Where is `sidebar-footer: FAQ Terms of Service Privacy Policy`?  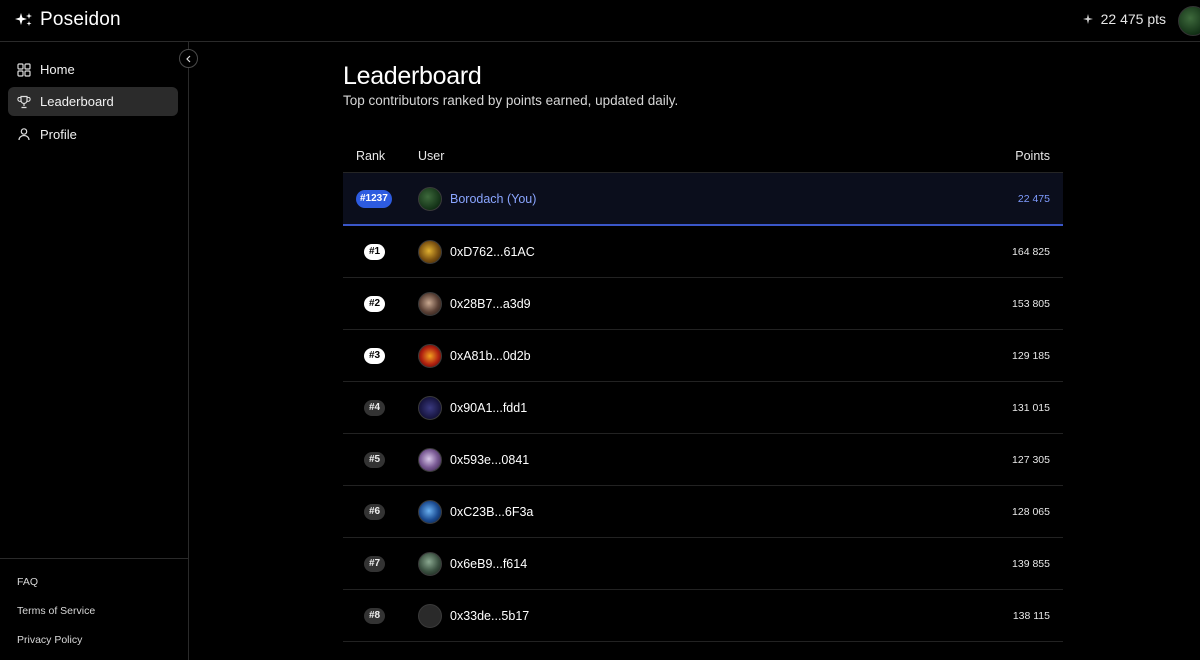 sidebar-footer: FAQ Terms of Service Privacy Policy is located at coordinates (56, 618).